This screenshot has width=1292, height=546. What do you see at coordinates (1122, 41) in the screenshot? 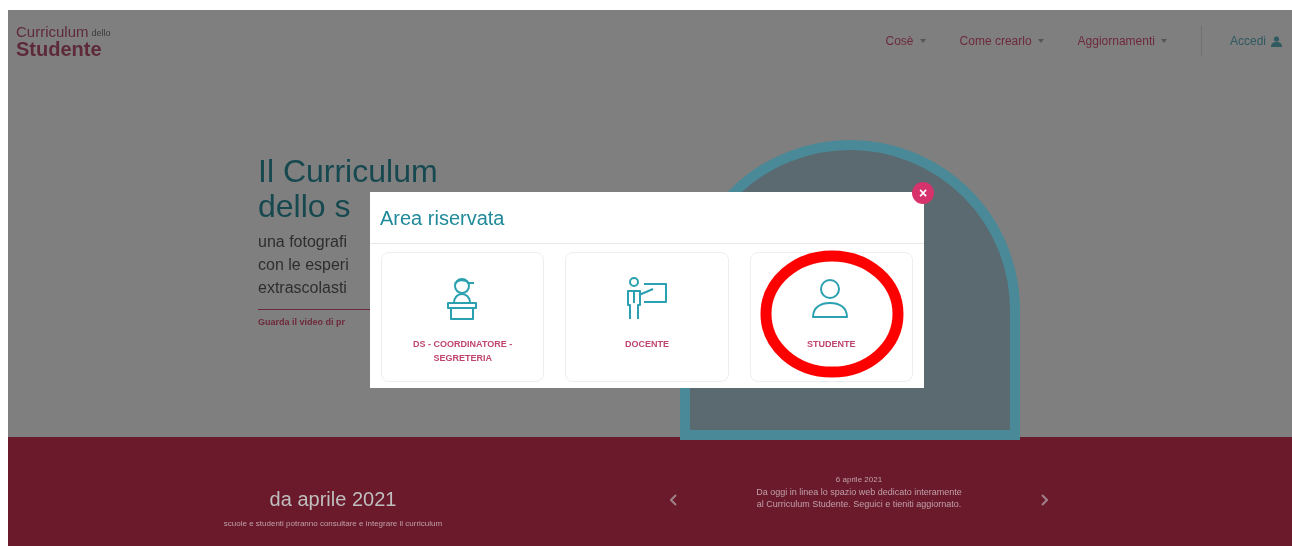
I see `nav-menu: Aggiornamenti` at bounding box center [1122, 41].